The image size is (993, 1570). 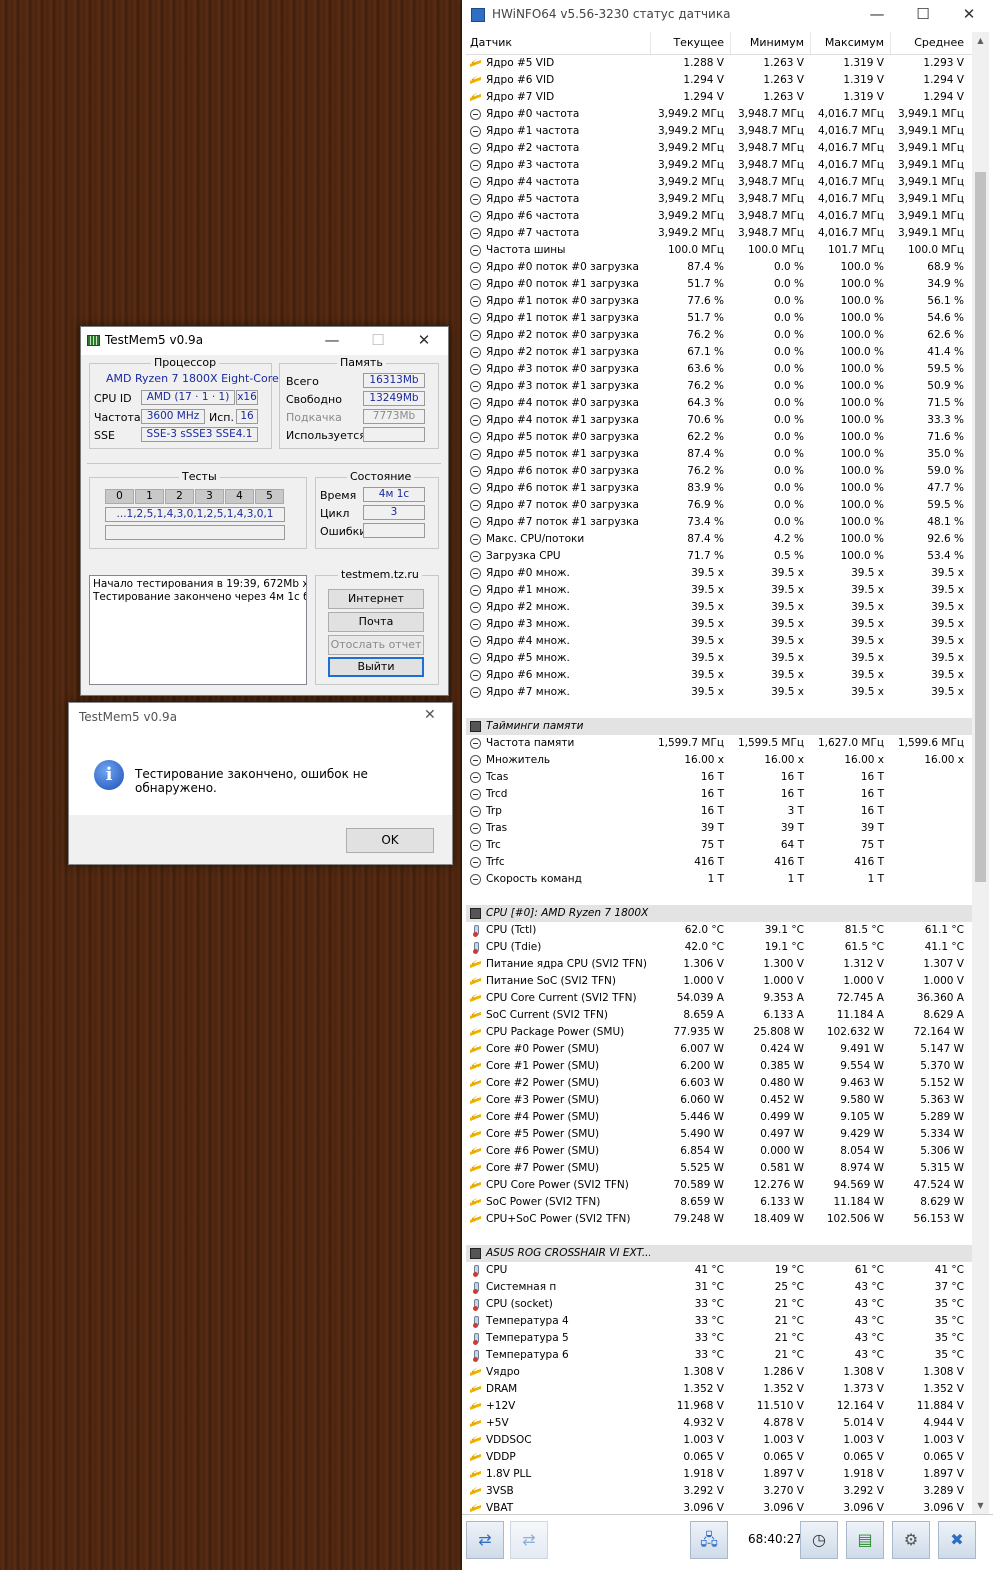 I want to click on sensor-row: Trfc 416 T 416 T 416 T, so click(x=719, y=862).